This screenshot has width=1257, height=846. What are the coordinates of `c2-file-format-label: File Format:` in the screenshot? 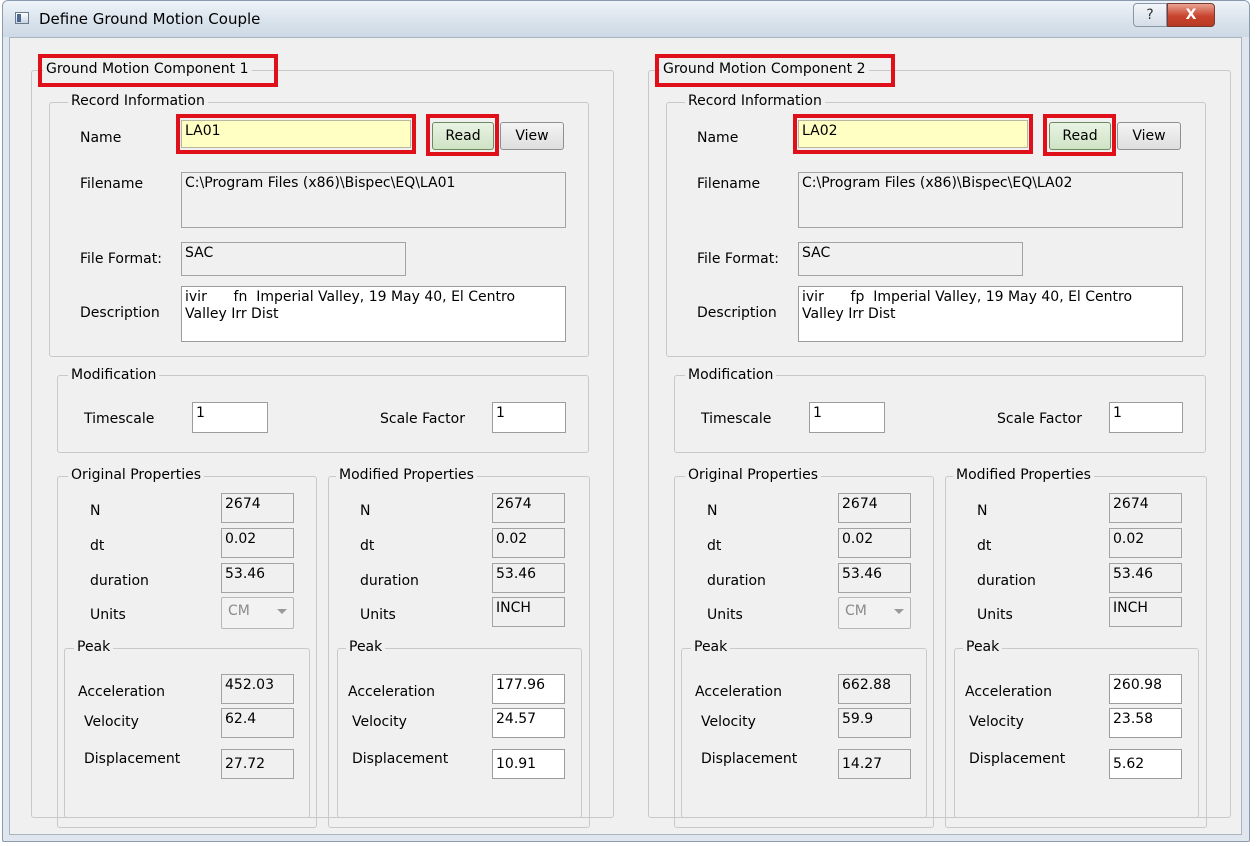 It's located at (738, 259).